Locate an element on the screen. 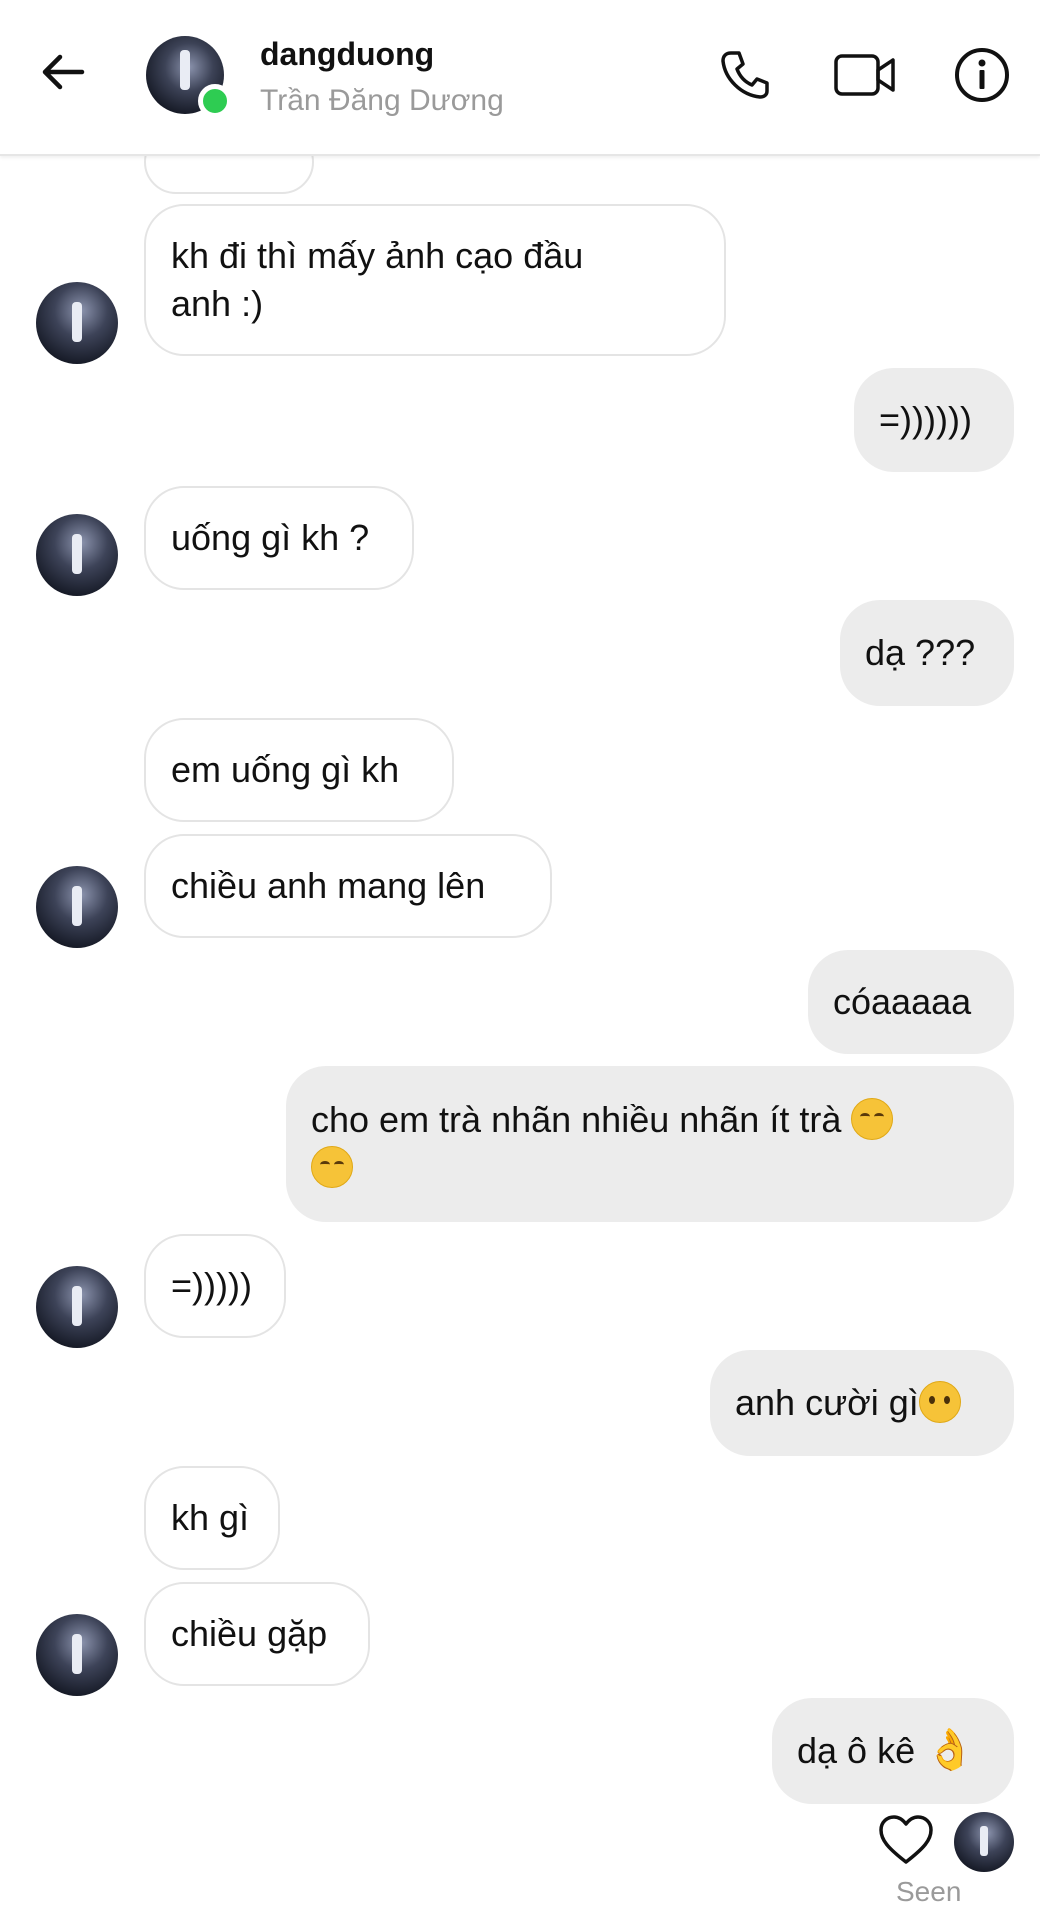 This screenshot has width=1040, height=1920. back-button is located at coordinates (62, 72).